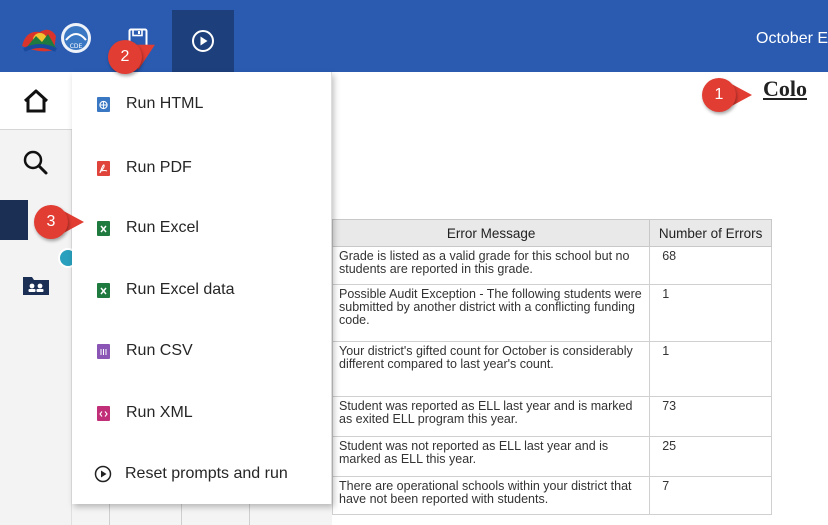 The width and height of the screenshot is (828, 525). Describe the element at coordinates (76, 46) in the screenshot. I see `svg-text: CDE` at that location.